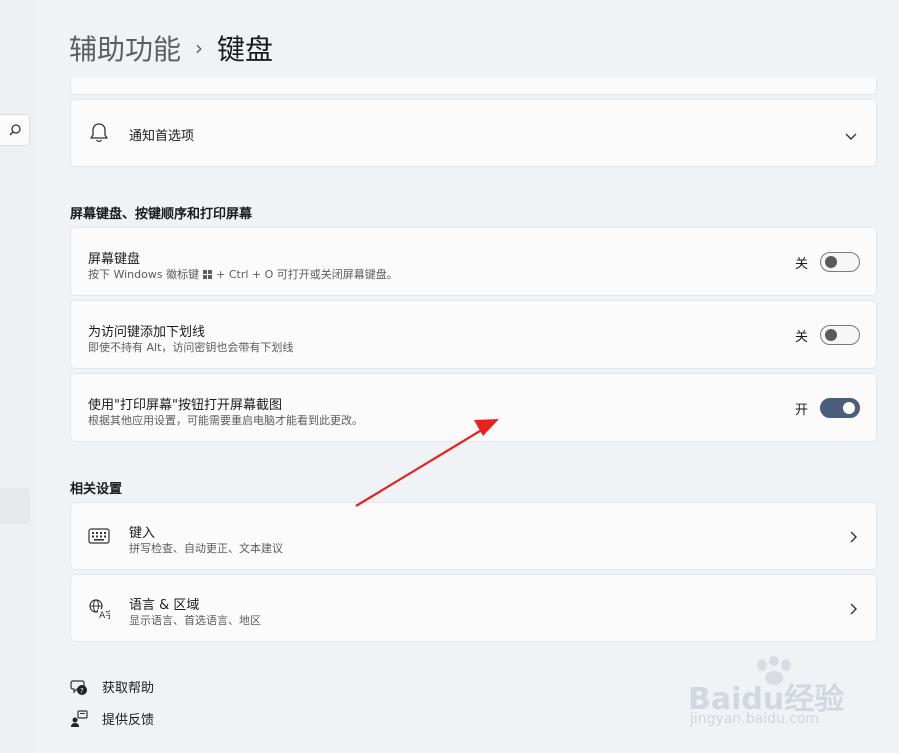  I want to click on watermark-url: jingyan.baidu.com, so click(755, 719).